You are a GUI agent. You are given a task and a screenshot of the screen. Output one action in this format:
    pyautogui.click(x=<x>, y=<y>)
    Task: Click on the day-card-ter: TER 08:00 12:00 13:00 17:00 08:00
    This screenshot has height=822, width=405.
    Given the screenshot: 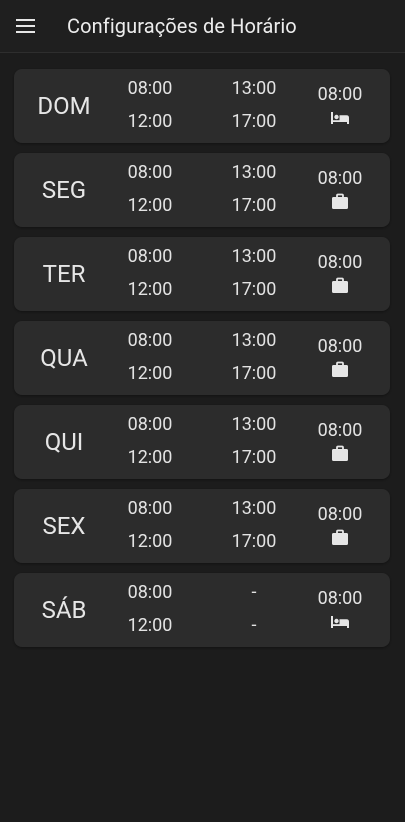 What is the action you would take?
    pyautogui.click(x=202, y=274)
    